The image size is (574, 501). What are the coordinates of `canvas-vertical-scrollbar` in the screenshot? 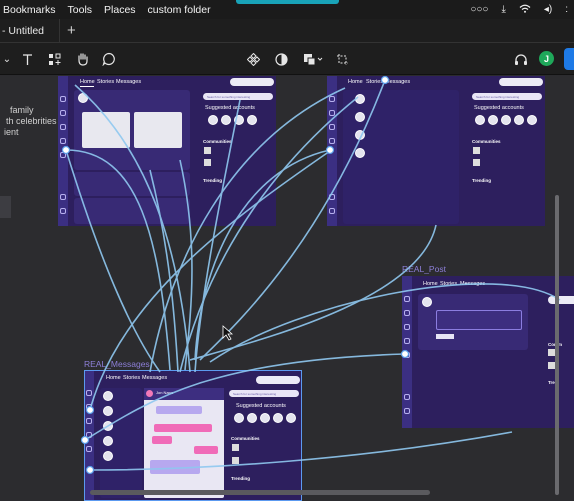 It's located at (557, 345).